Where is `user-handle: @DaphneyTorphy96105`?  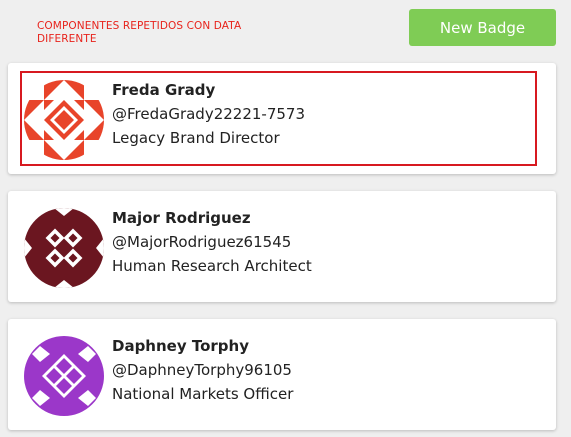
user-handle: @DaphneyTorphy96105 is located at coordinates (202, 370).